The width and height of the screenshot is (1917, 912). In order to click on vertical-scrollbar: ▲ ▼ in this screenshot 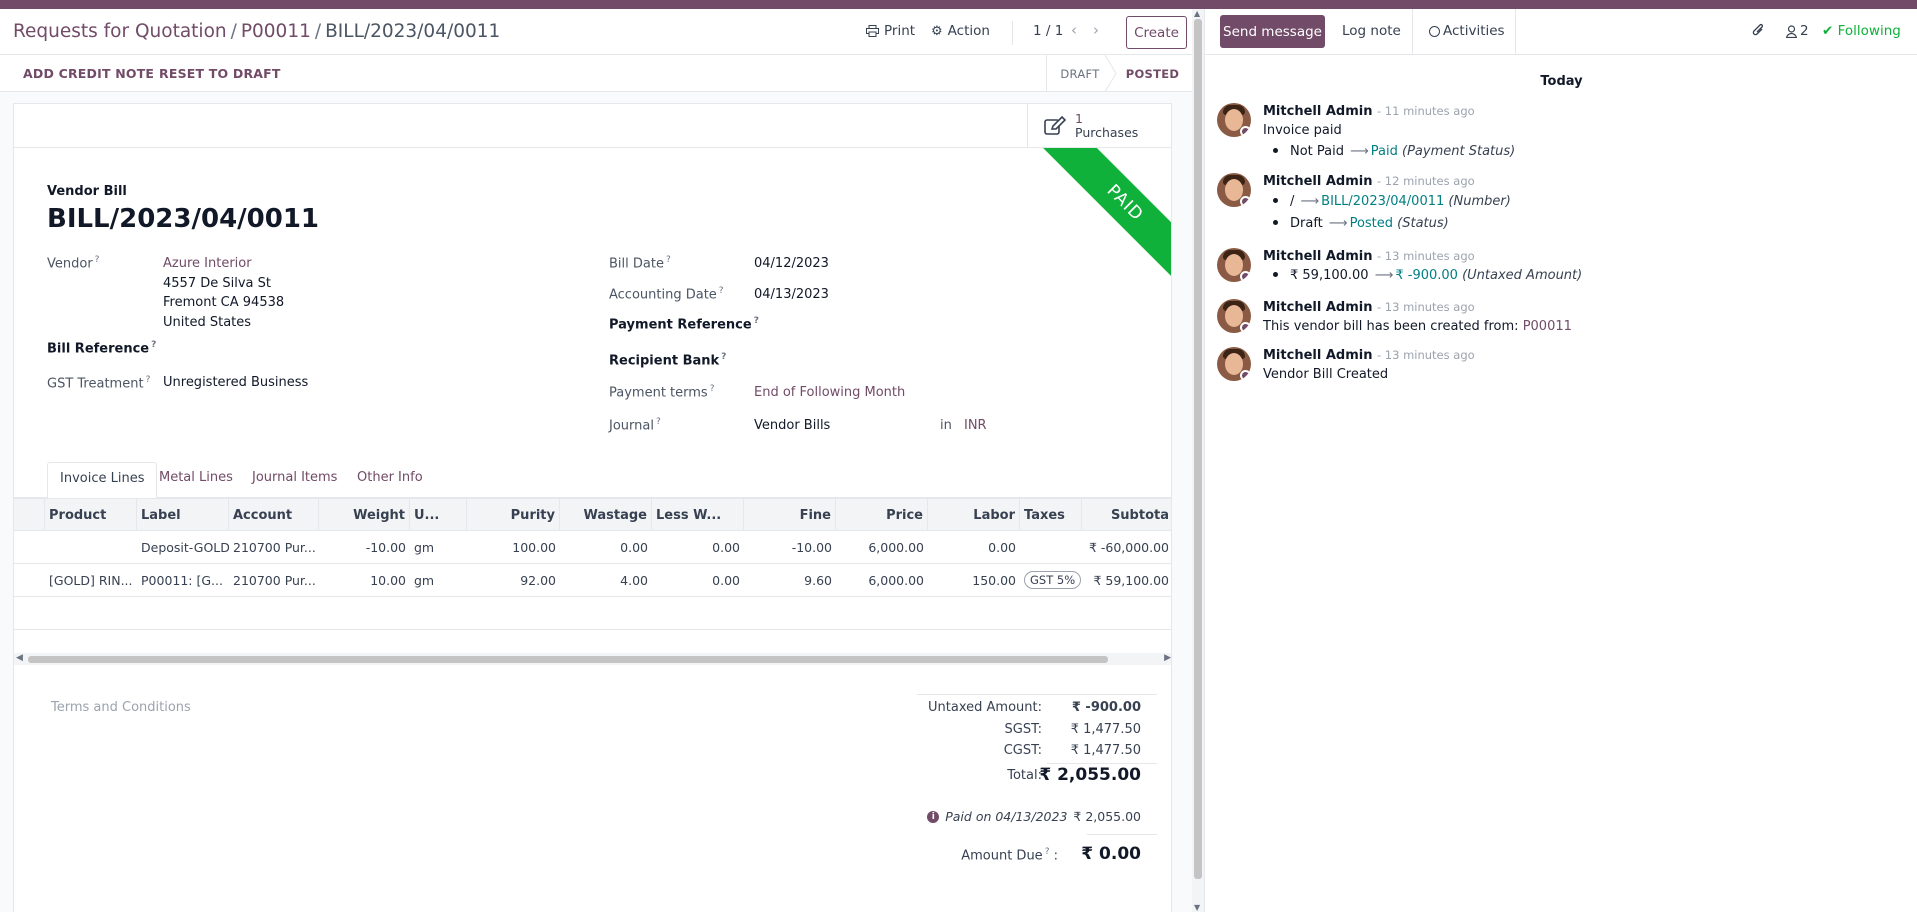, I will do `click(1198, 460)`.